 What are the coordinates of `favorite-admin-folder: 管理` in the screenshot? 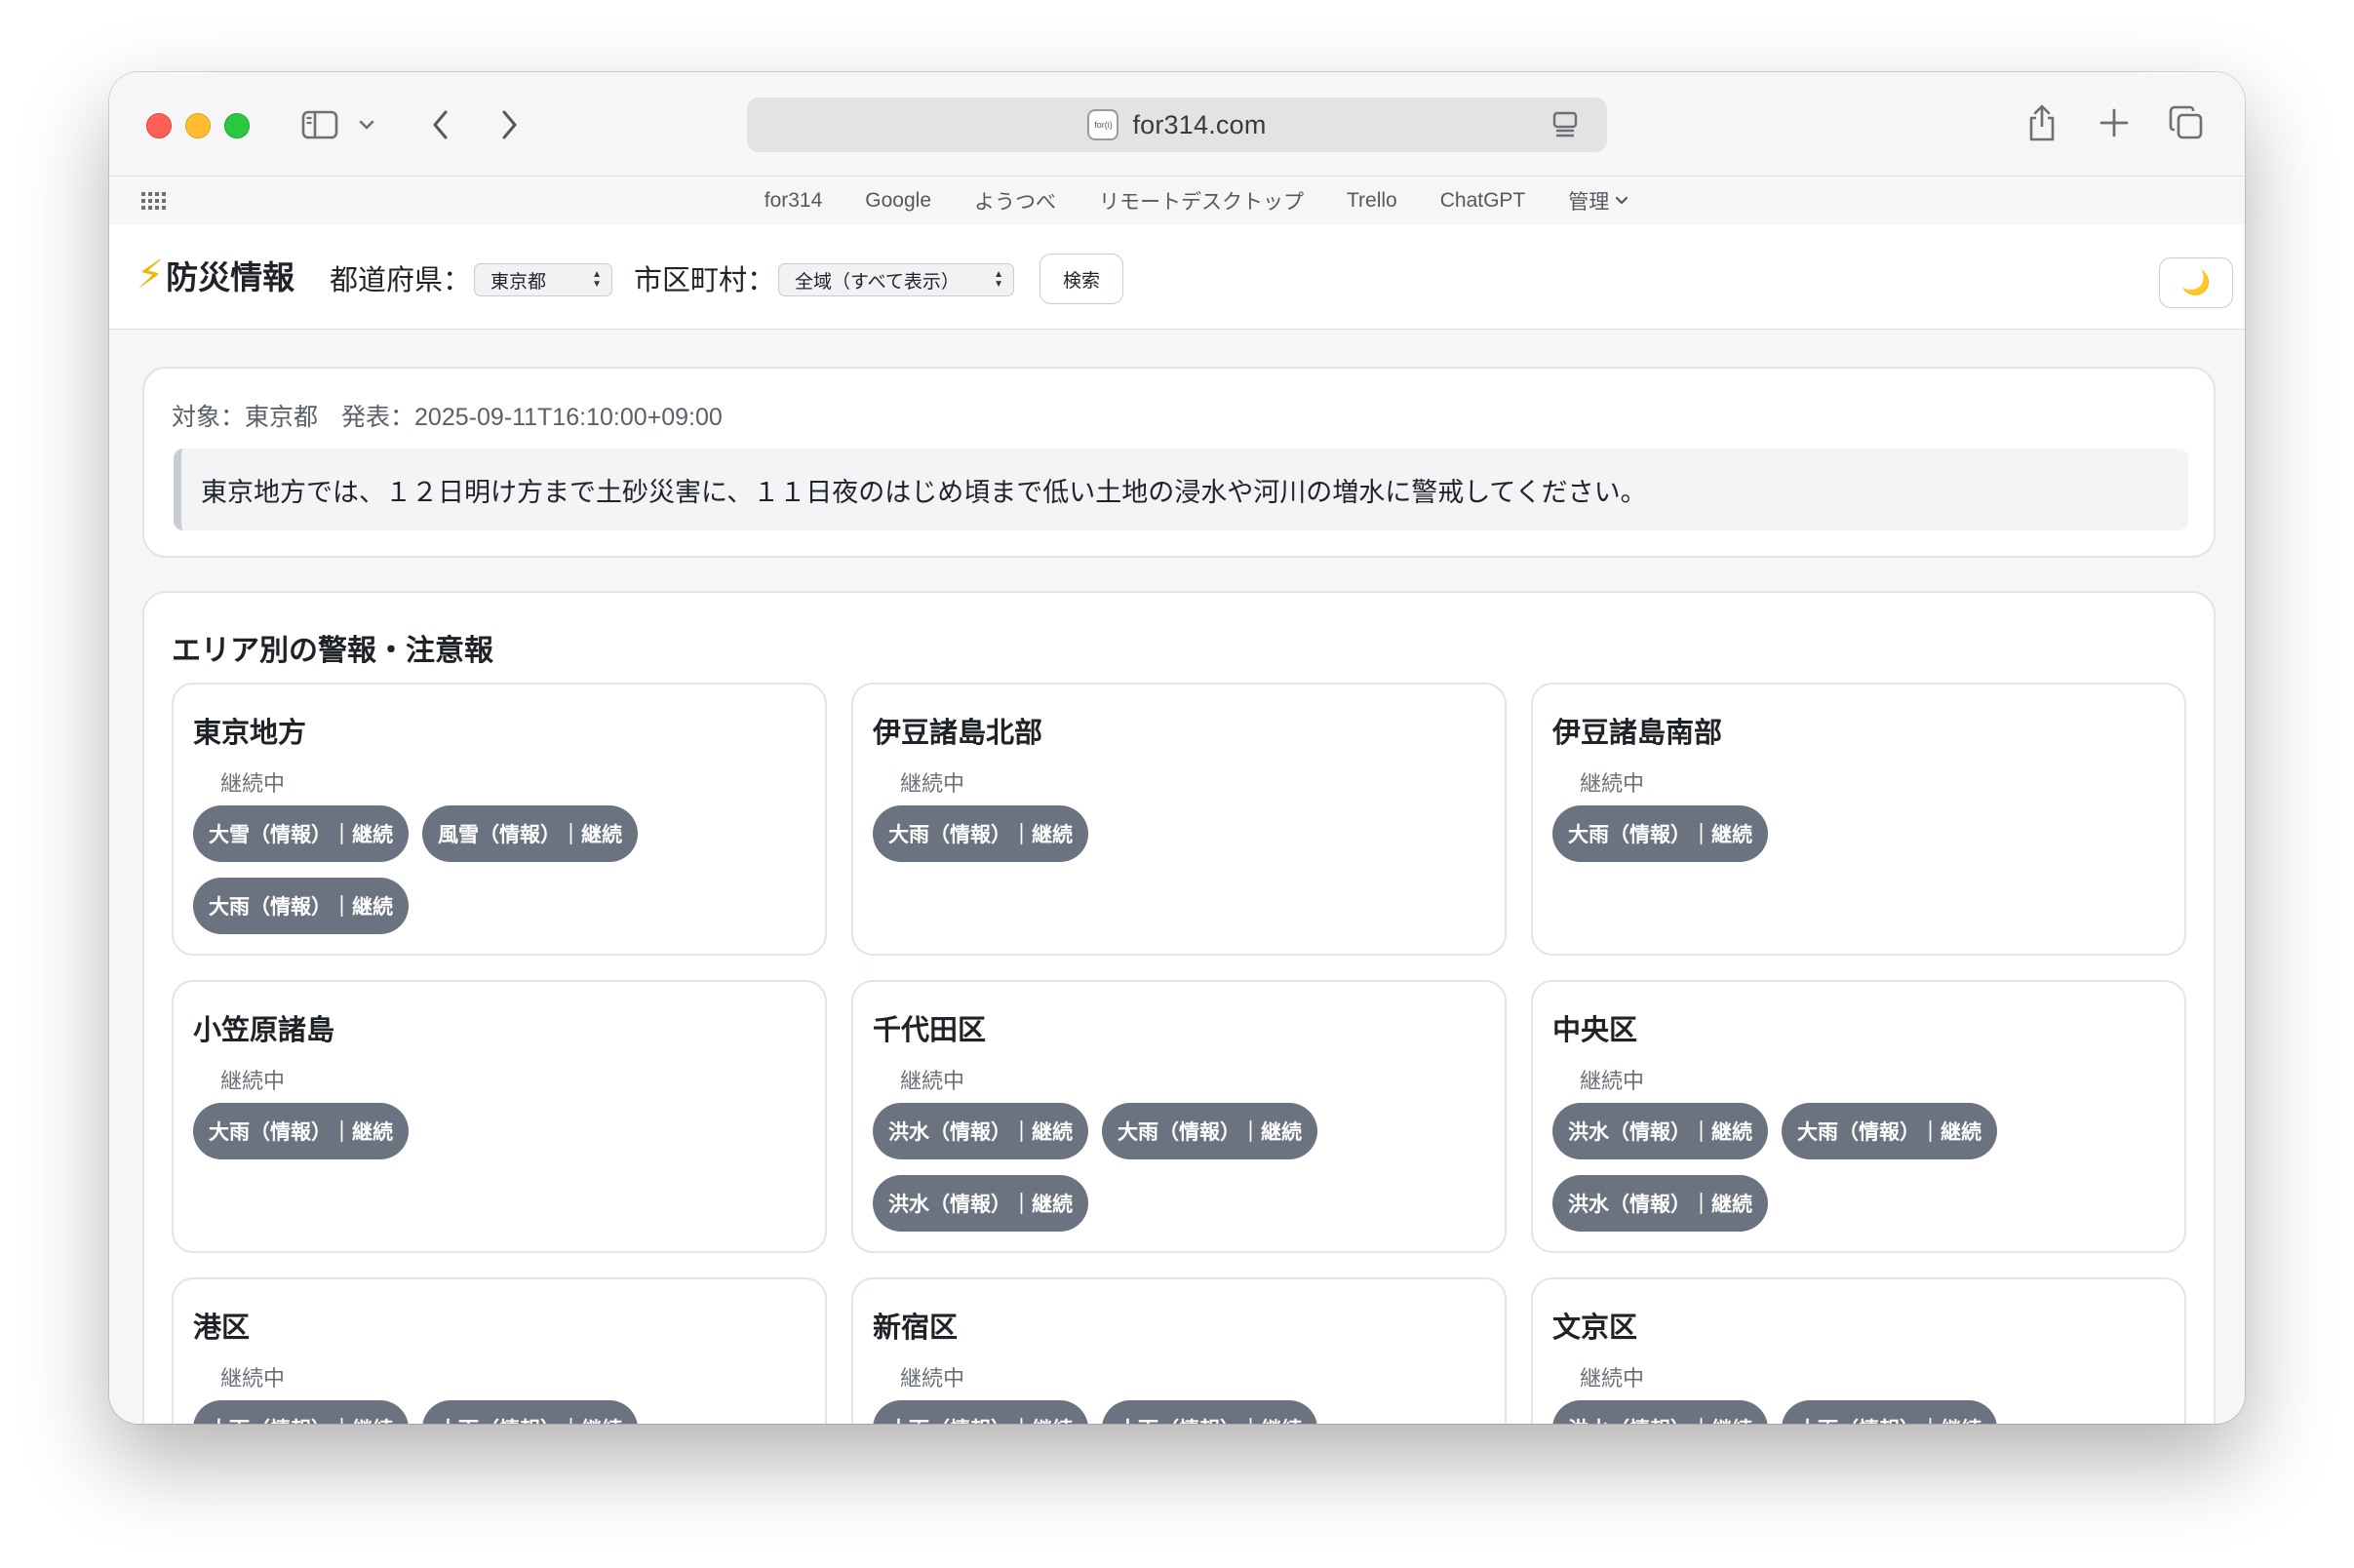 It's located at (1598, 201).